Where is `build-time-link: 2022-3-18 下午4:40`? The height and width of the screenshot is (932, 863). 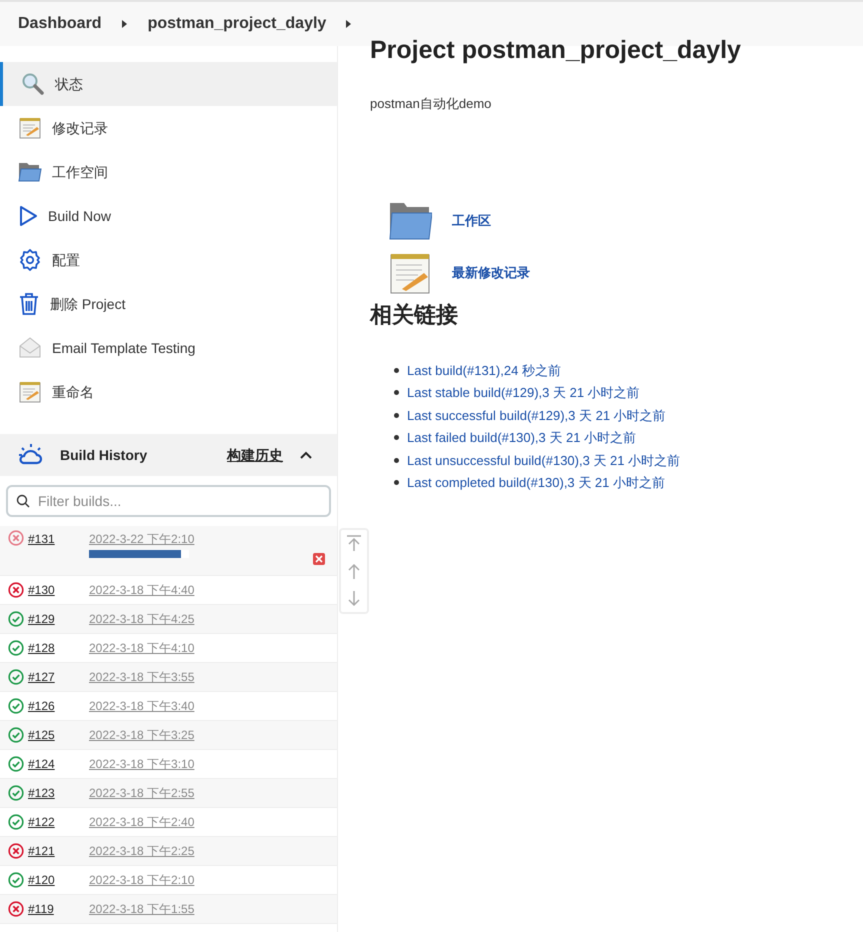 build-time-link: 2022-3-18 下午4:40 is located at coordinates (141, 590).